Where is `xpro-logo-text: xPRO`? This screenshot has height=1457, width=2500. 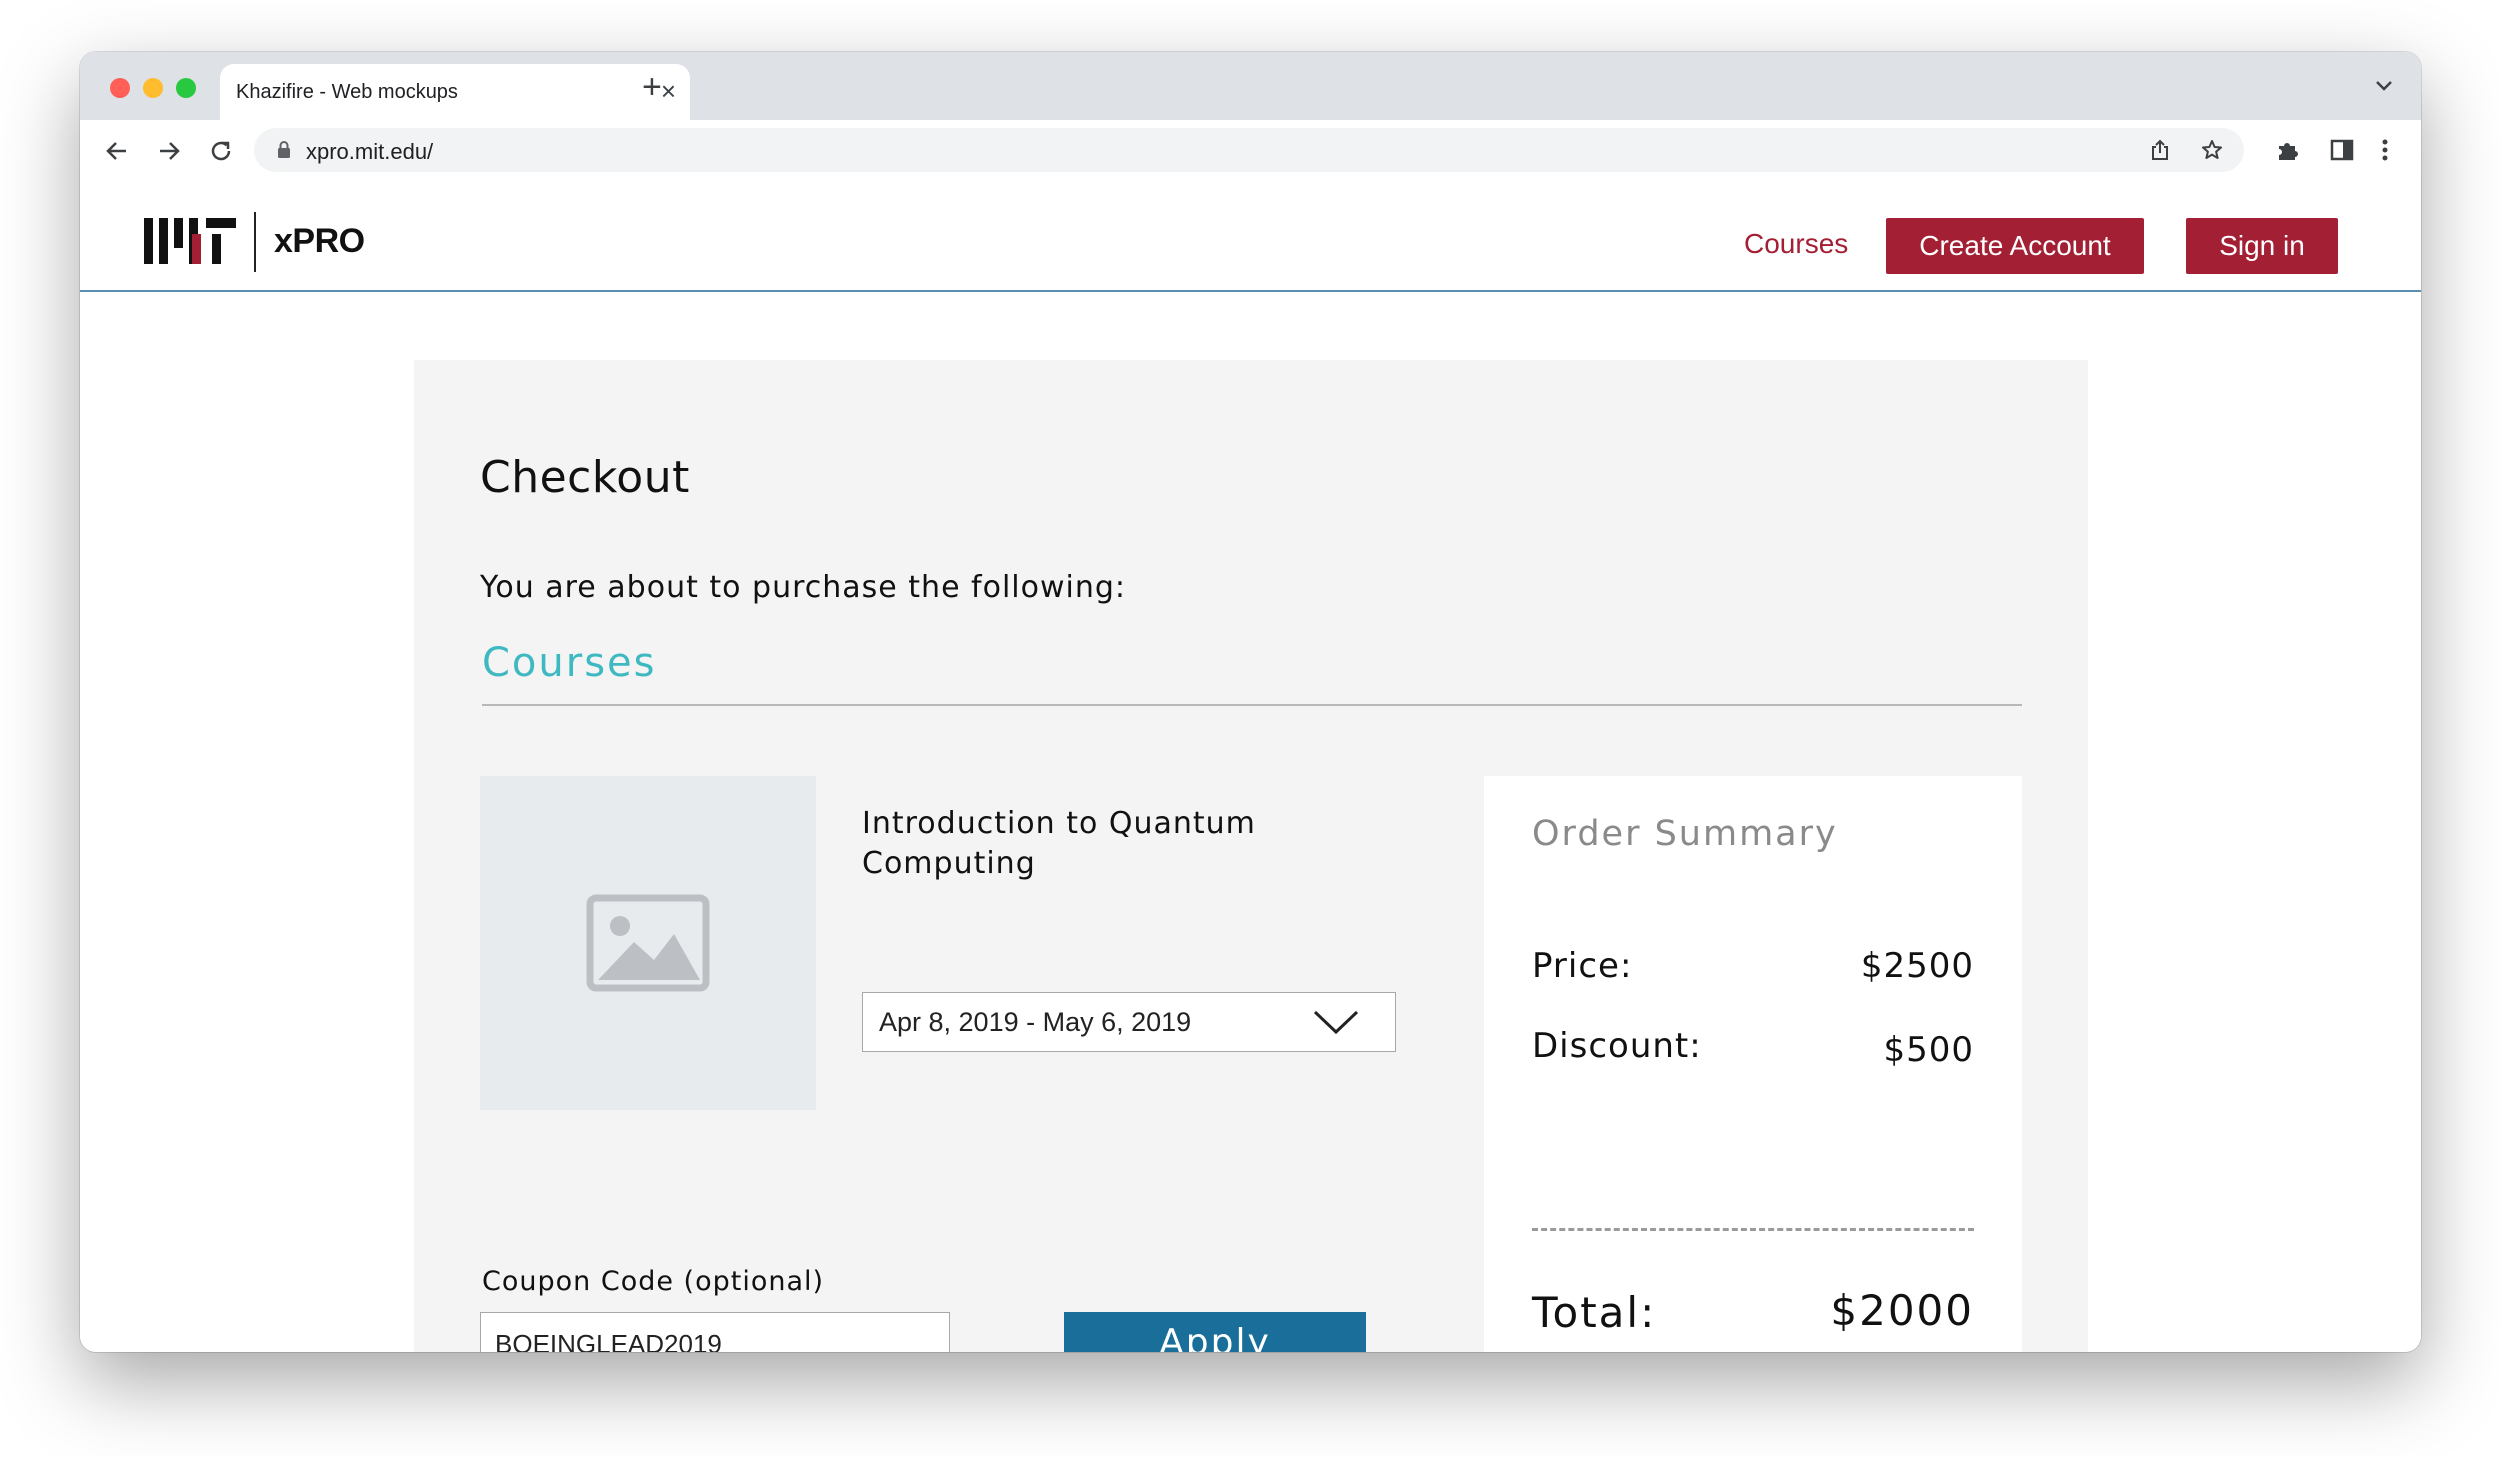 xpro-logo-text: xPRO is located at coordinates (319, 241).